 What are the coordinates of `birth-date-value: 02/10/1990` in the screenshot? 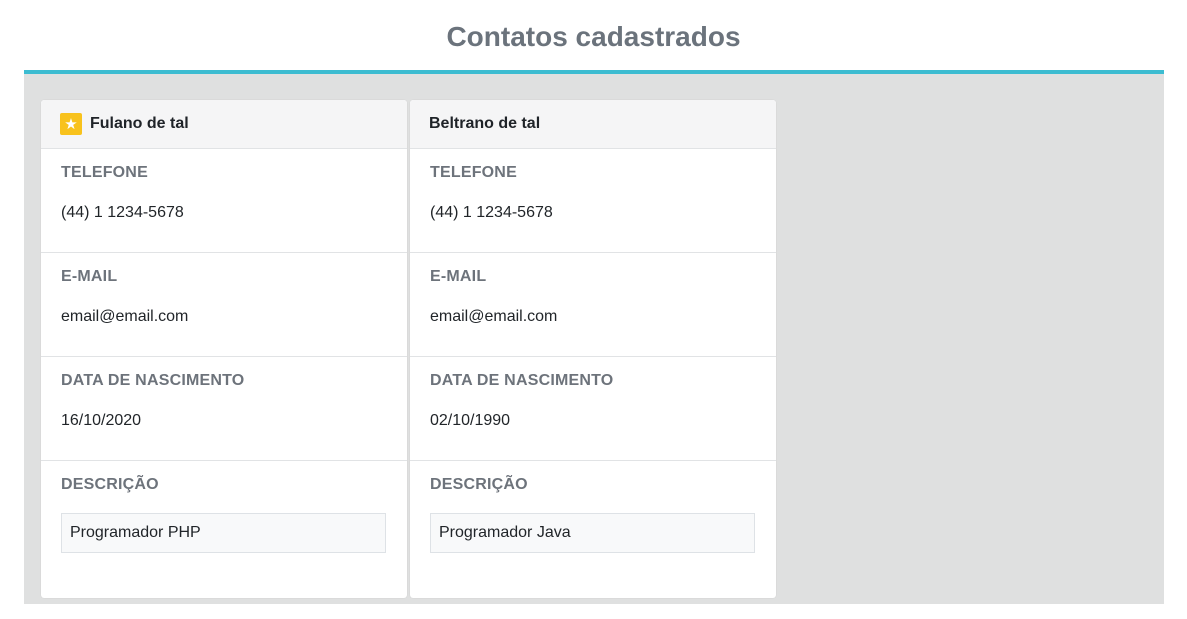 It's located at (470, 420).